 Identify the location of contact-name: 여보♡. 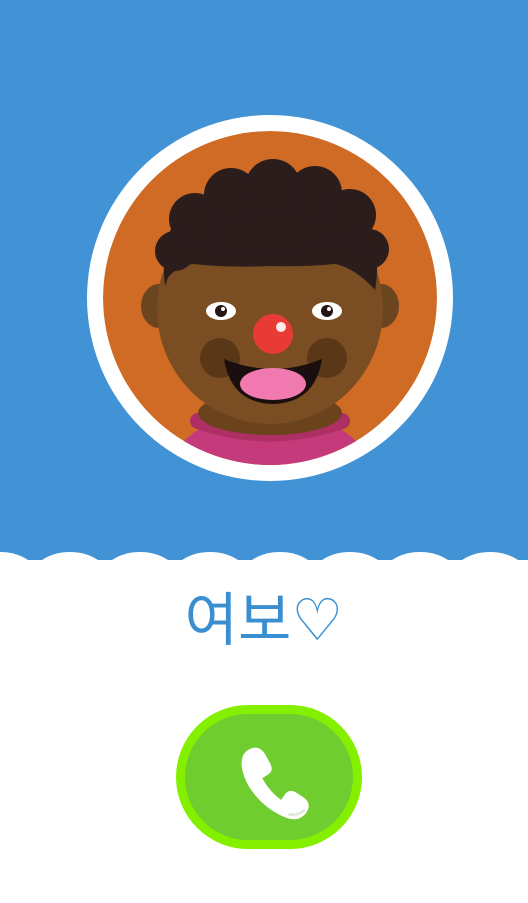
(264, 620).